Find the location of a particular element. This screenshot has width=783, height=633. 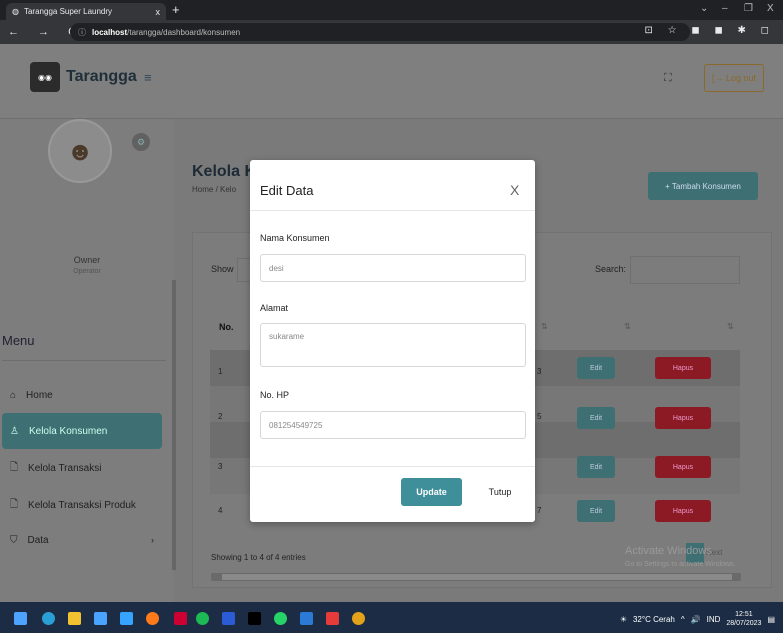

menu-title: Menu is located at coordinates (18, 340).